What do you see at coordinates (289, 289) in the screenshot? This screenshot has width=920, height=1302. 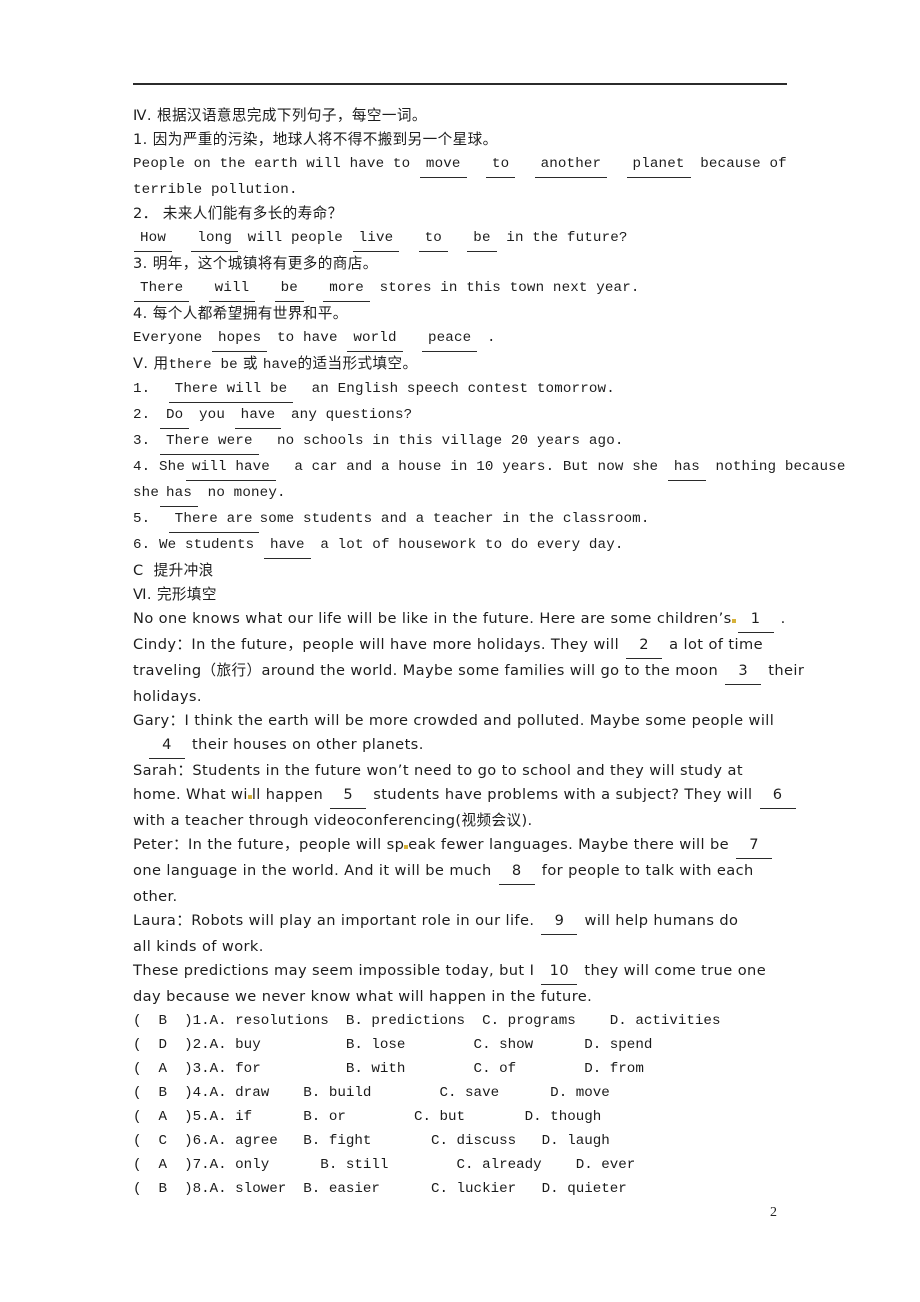 I see `answer-blank: be` at bounding box center [289, 289].